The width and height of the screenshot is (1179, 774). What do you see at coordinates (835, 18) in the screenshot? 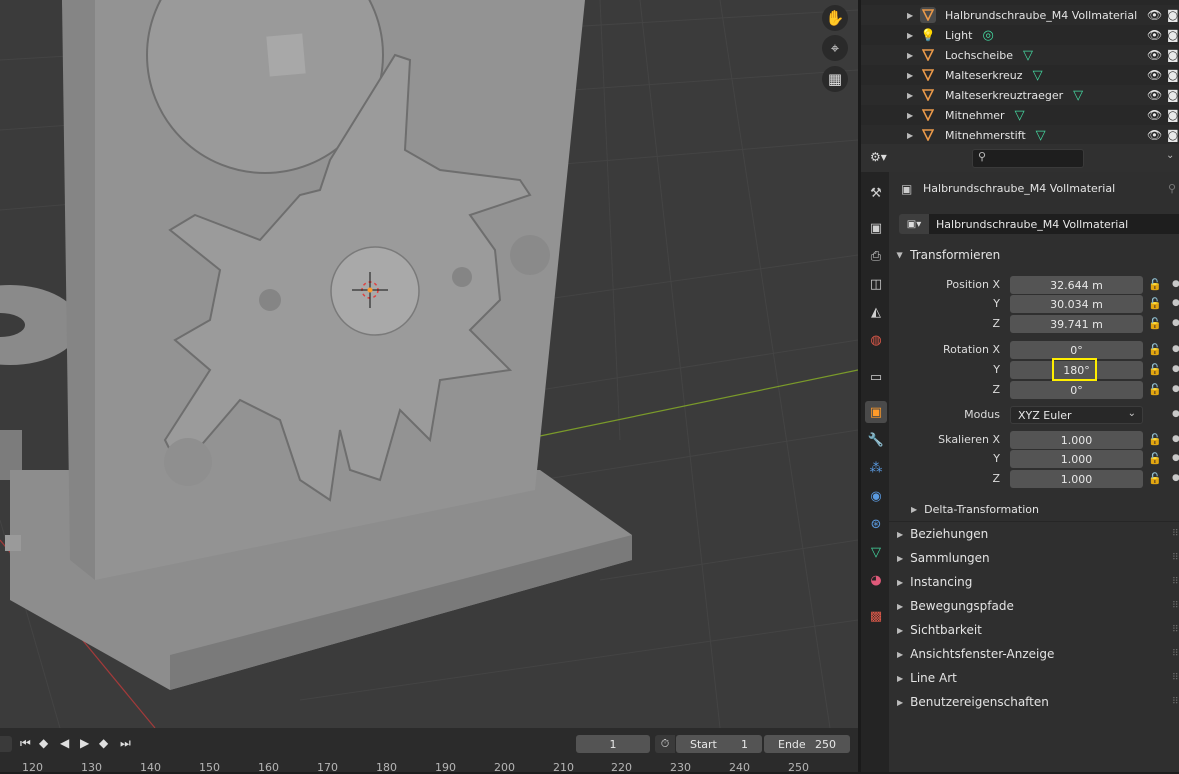
I see `pan-hand-icon: ✋` at bounding box center [835, 18].